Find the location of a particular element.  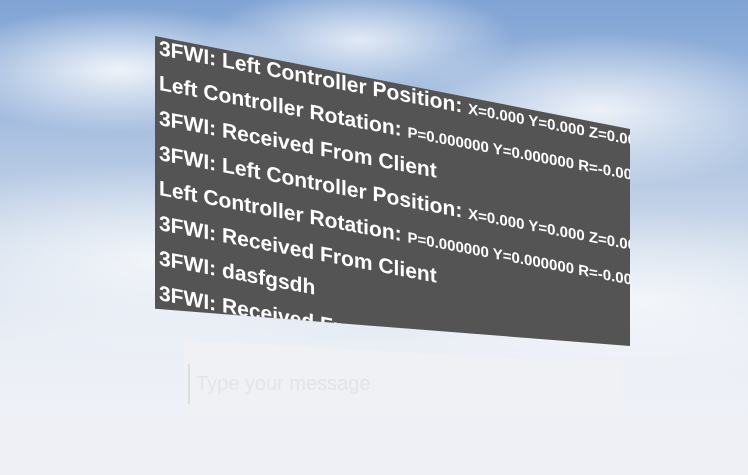

message-input is located at coordinates (405, 384).